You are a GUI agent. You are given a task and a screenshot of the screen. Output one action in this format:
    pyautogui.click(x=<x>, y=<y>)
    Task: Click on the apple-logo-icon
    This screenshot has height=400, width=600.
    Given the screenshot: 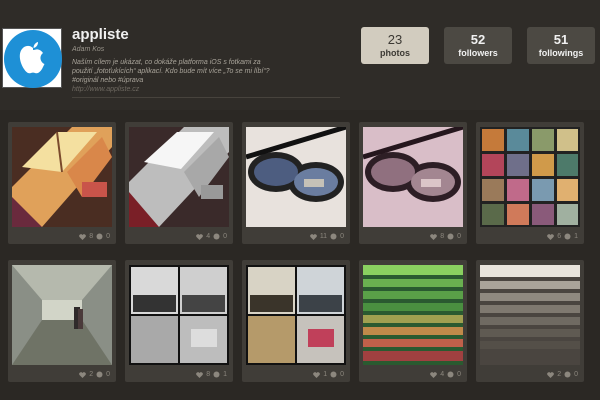 What is the action you would take?
    pyautogui.click(x=33, y=59)
    